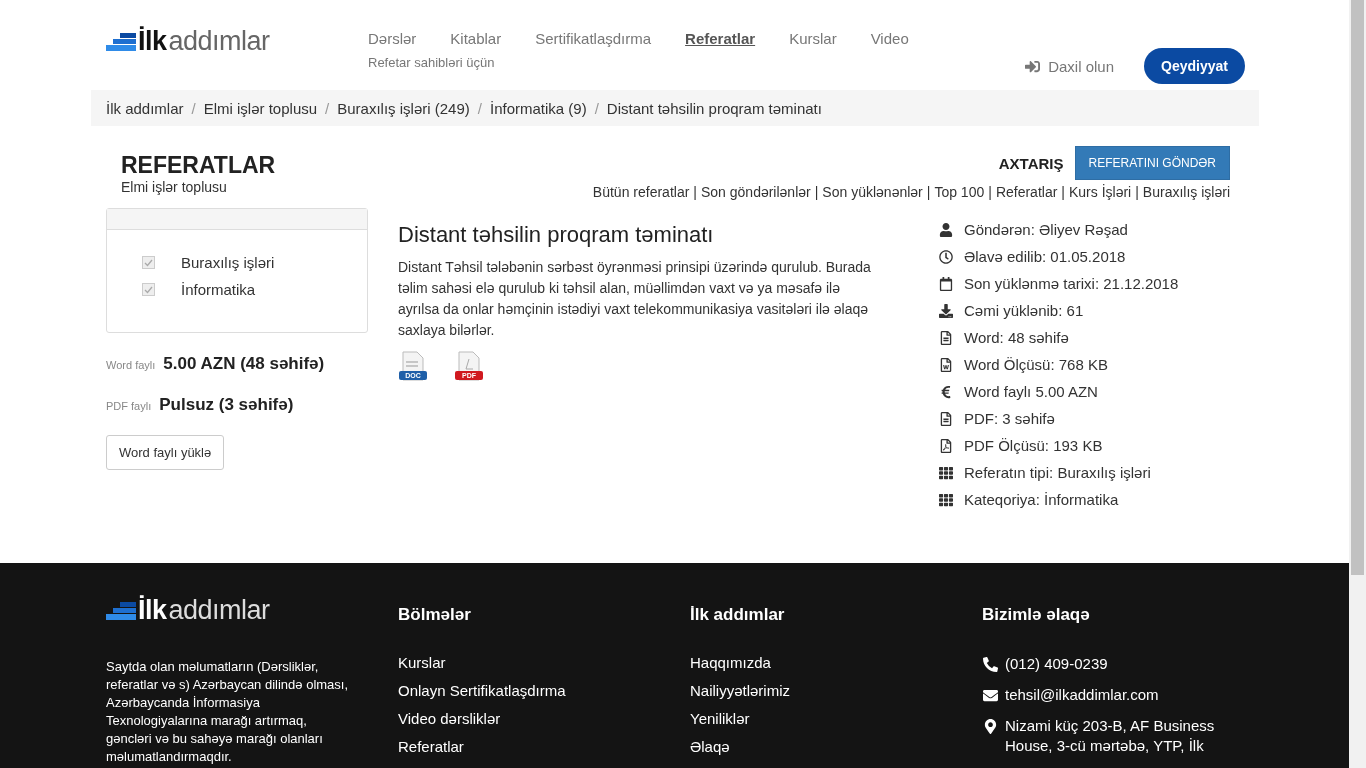 This screenshot has height=768, width=1366. What do you see at coordinates (755, 192) in the screenshot?
I see `category-link: Son göndərilənlər` at bounding box center [755, 192].